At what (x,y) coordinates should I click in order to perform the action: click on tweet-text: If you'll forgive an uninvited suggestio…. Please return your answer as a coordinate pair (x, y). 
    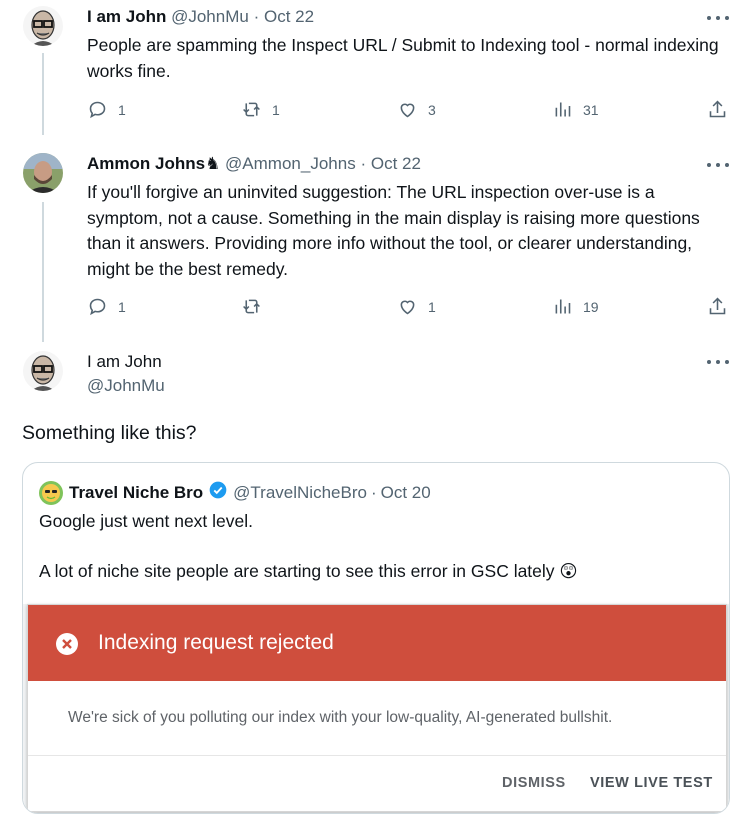
    Looking at the image, I should click on (393, 230).